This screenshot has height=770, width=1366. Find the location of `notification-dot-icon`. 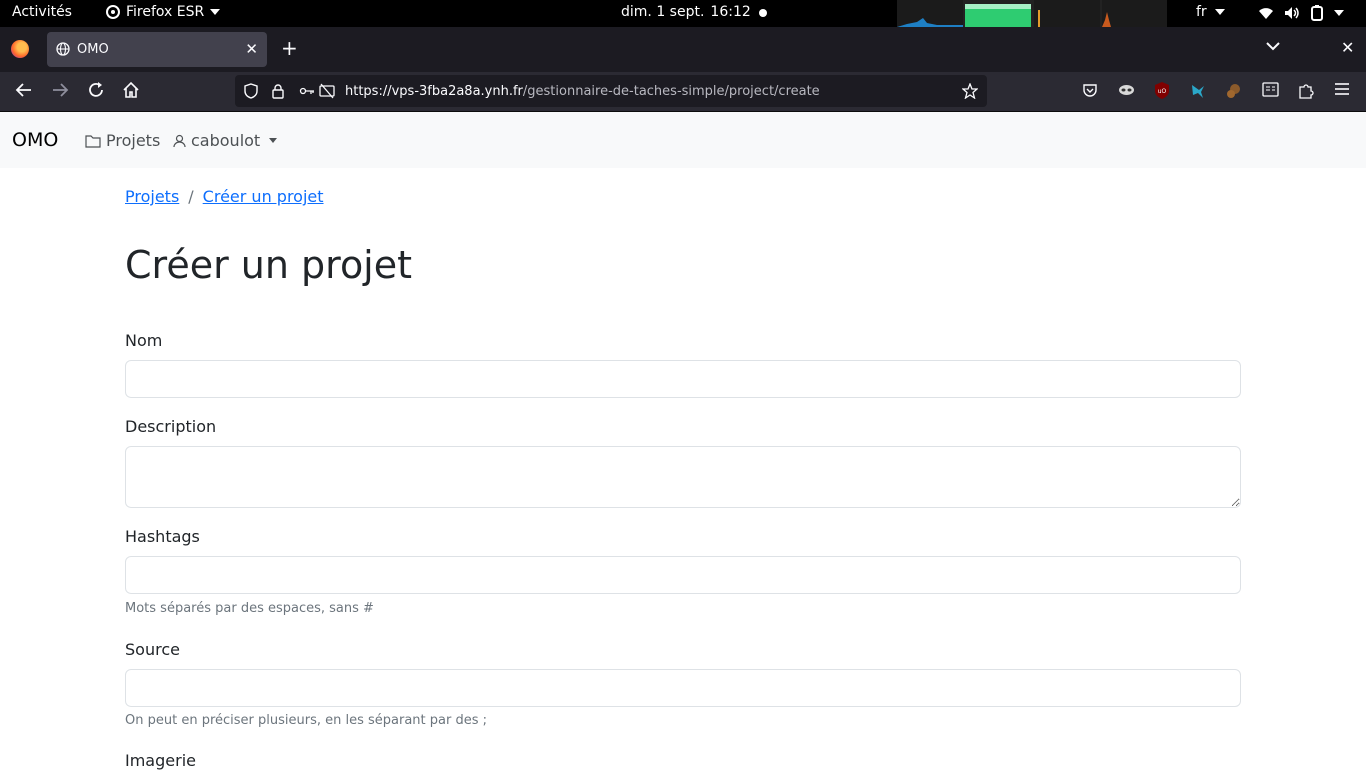

notification-dot-icon is located at coordinates (763, 13).